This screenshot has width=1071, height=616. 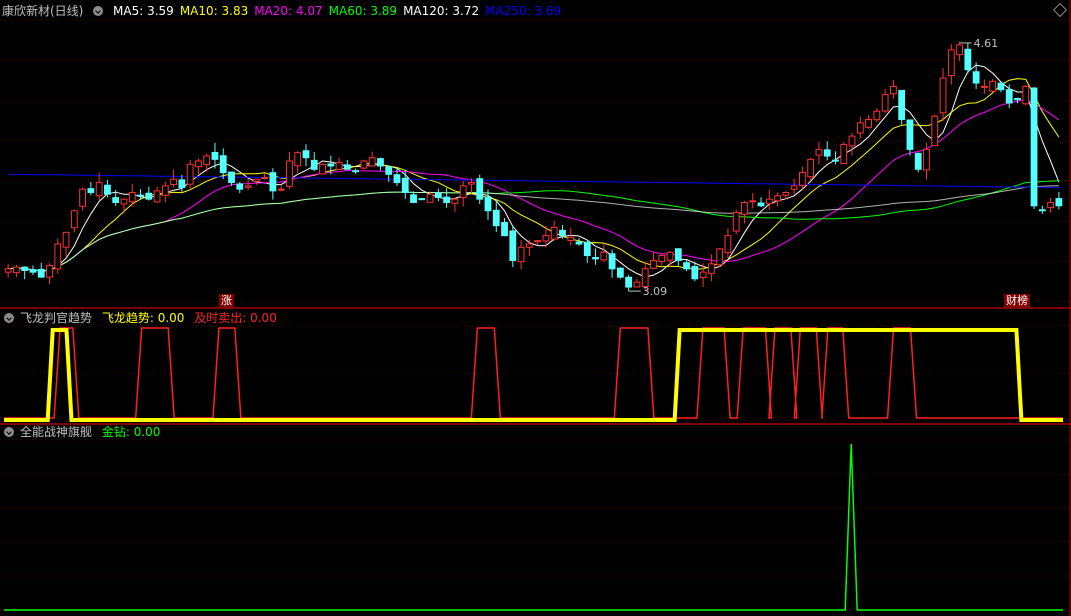 What do you see at coordinates (441, 11) in the screenshot?
I see `ma-legend-item: MA120: 3.72` at bounding box center [441, 11].